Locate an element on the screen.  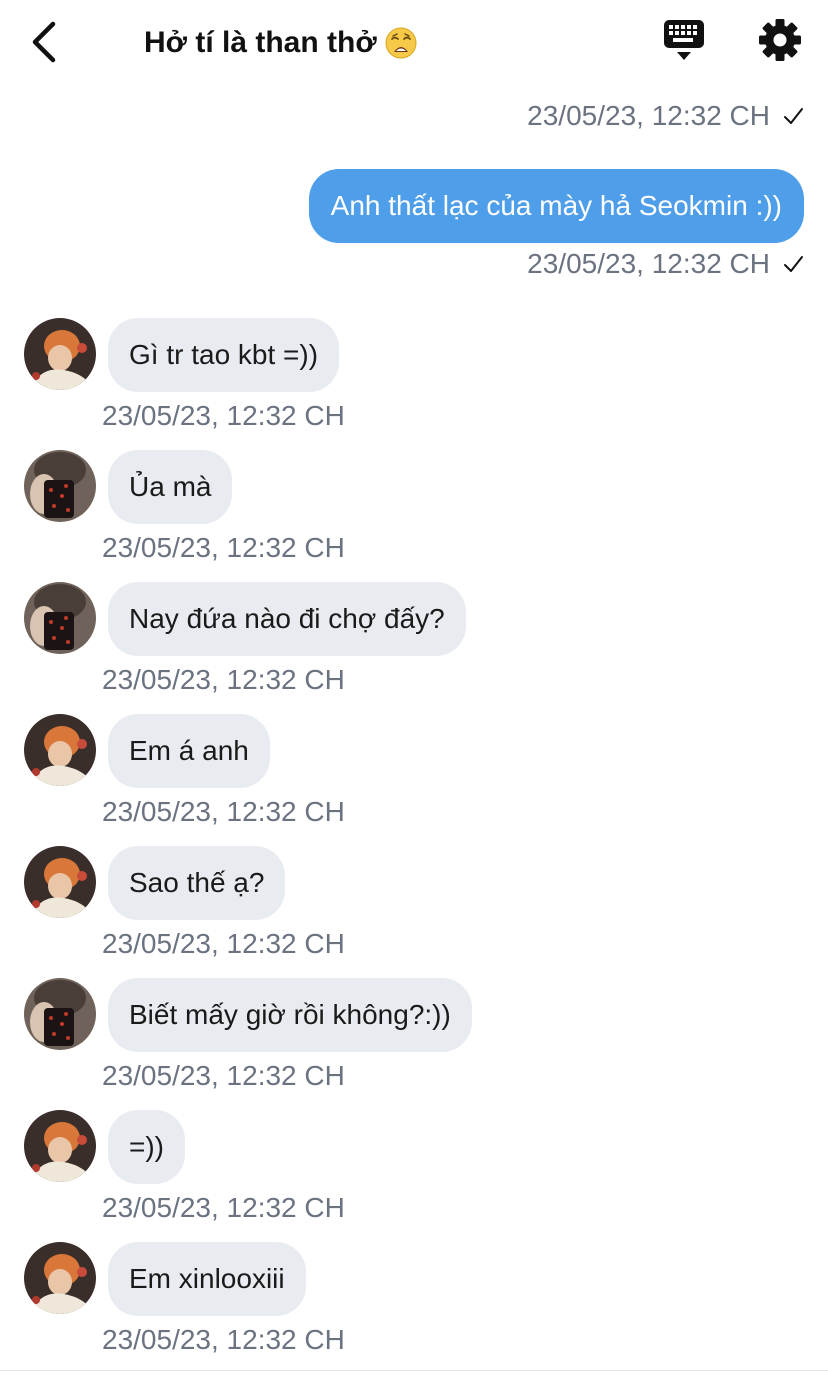
outgoing-top-timestamp: 23/05/23, 12:32 CH is located at coordinates (665, 116).